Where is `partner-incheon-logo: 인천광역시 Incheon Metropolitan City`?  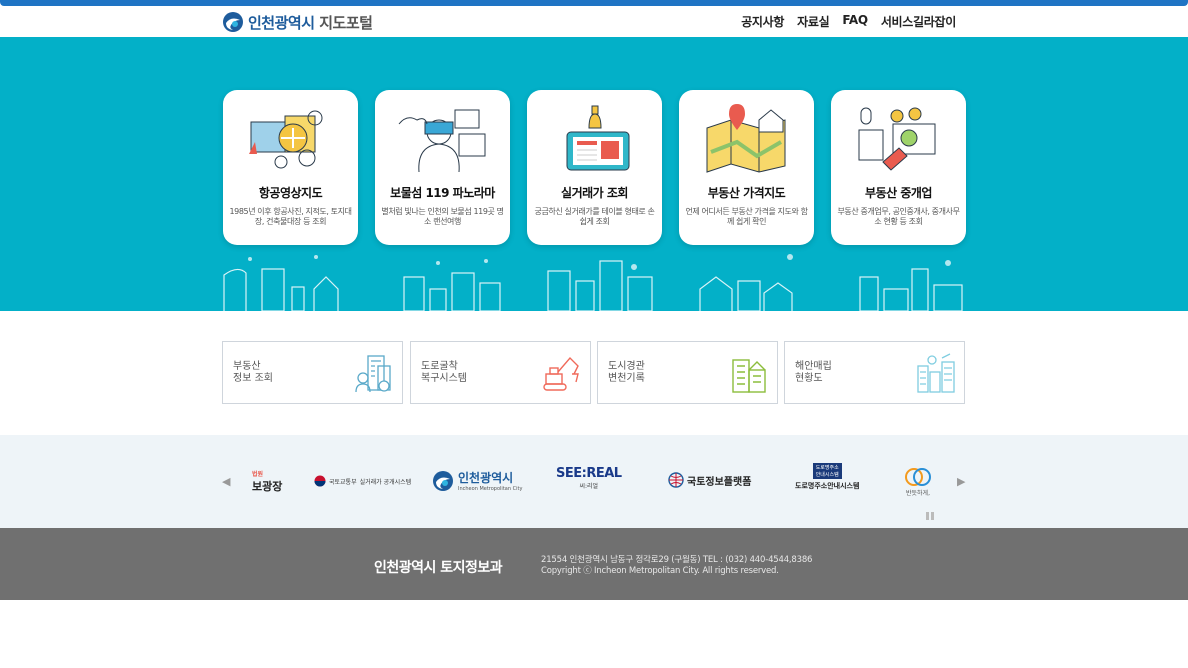
partner-incheon-logo: 인천광역시 Incheon Metropolitan City is located at coordinates (477, 480).